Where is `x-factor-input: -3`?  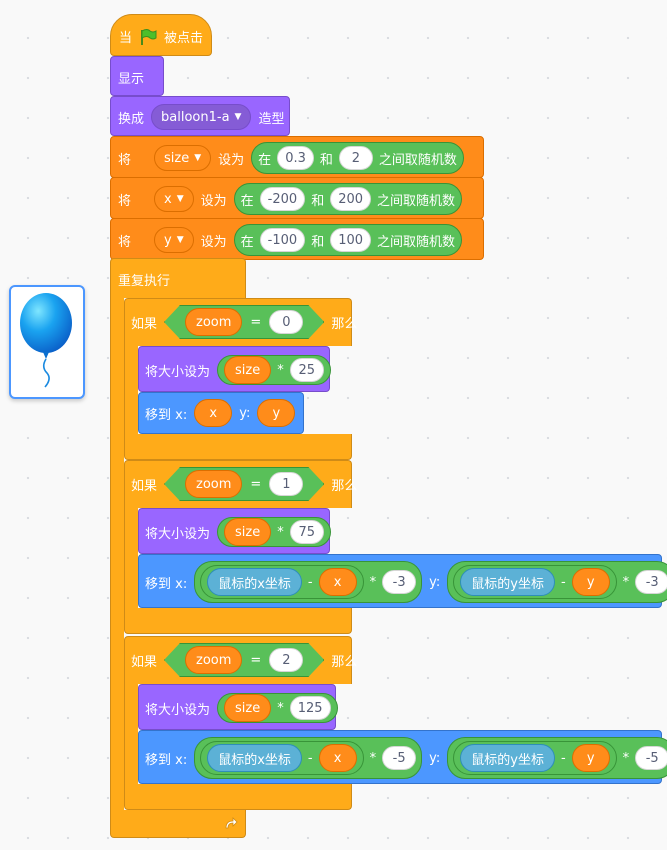 x-factor-input: -3 is located at coordinates (399, 582).